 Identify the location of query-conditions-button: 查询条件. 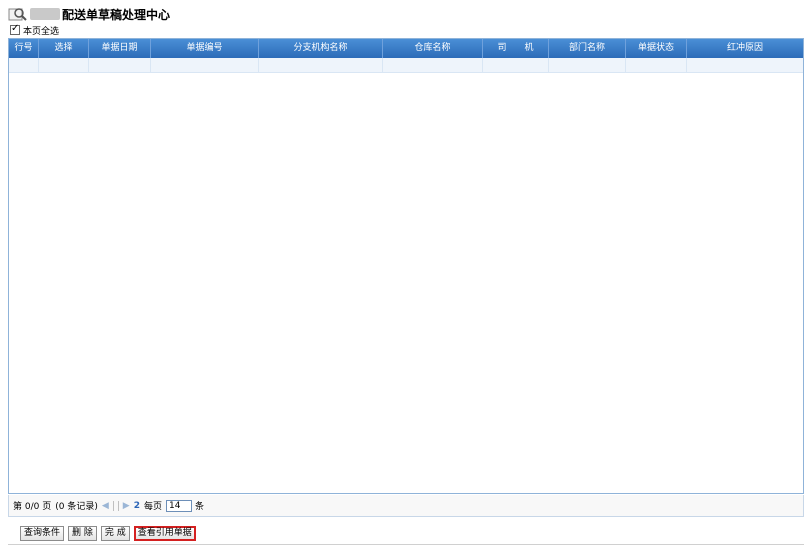
(42, 533).